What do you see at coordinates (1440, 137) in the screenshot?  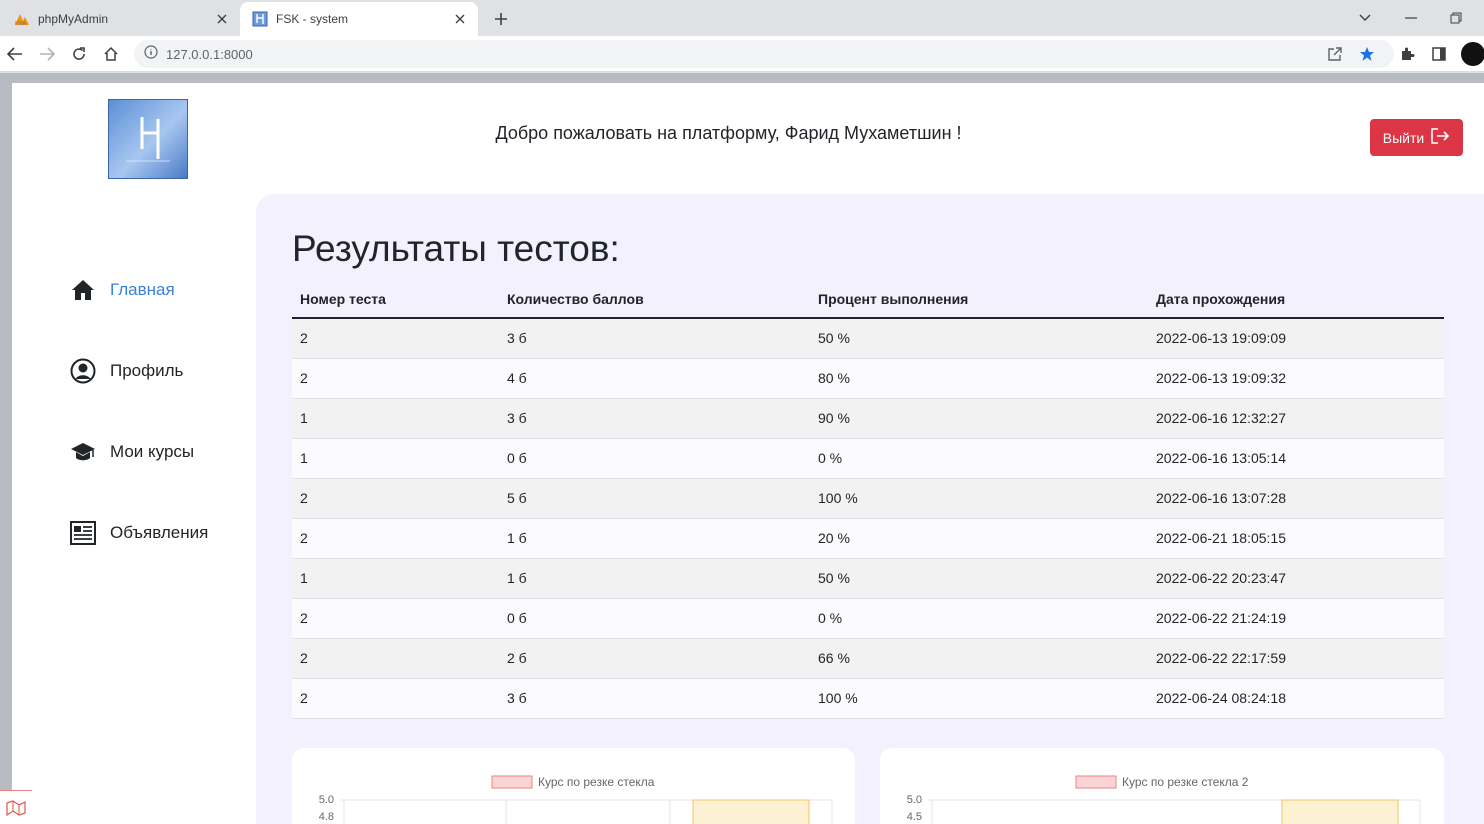 I see `logout-icon` at bounding box center [1440, 137].